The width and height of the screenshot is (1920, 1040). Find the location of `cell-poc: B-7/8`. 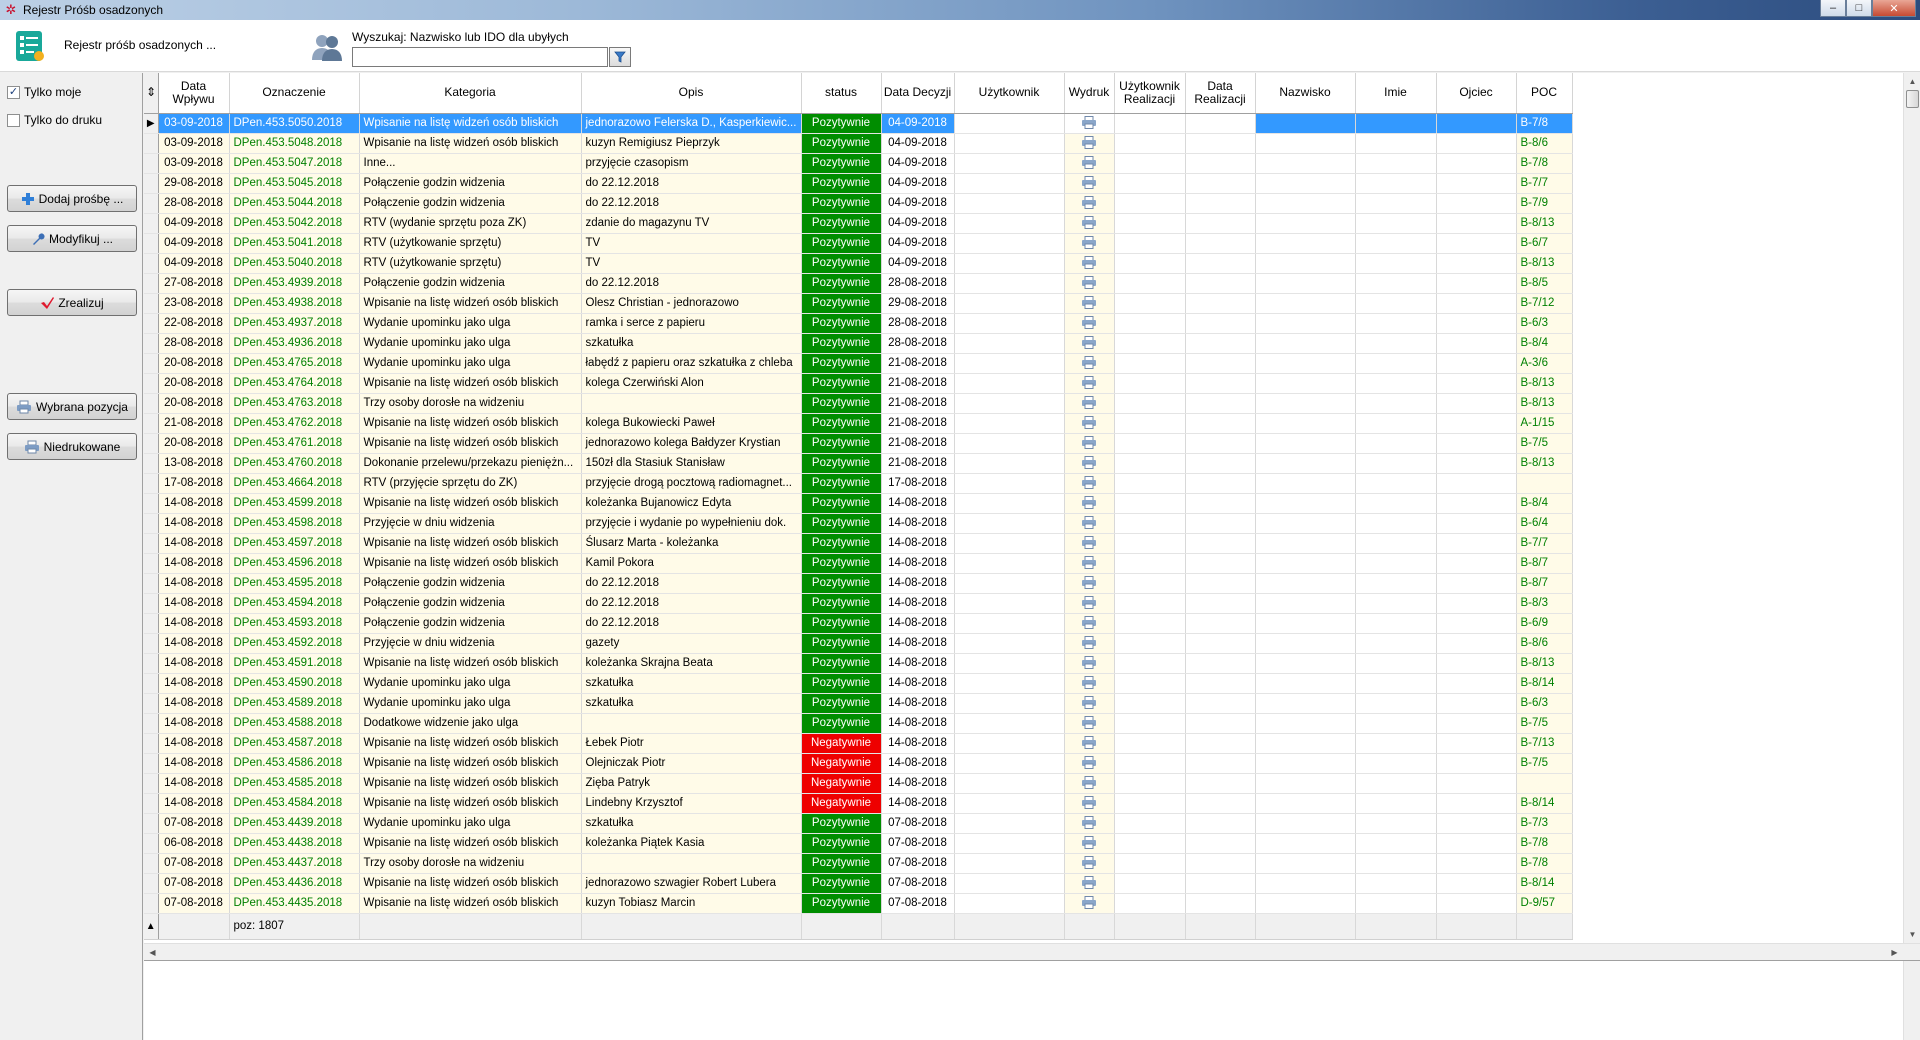

cell-poc: B-7/8 is located at coordinates (1544, 843).